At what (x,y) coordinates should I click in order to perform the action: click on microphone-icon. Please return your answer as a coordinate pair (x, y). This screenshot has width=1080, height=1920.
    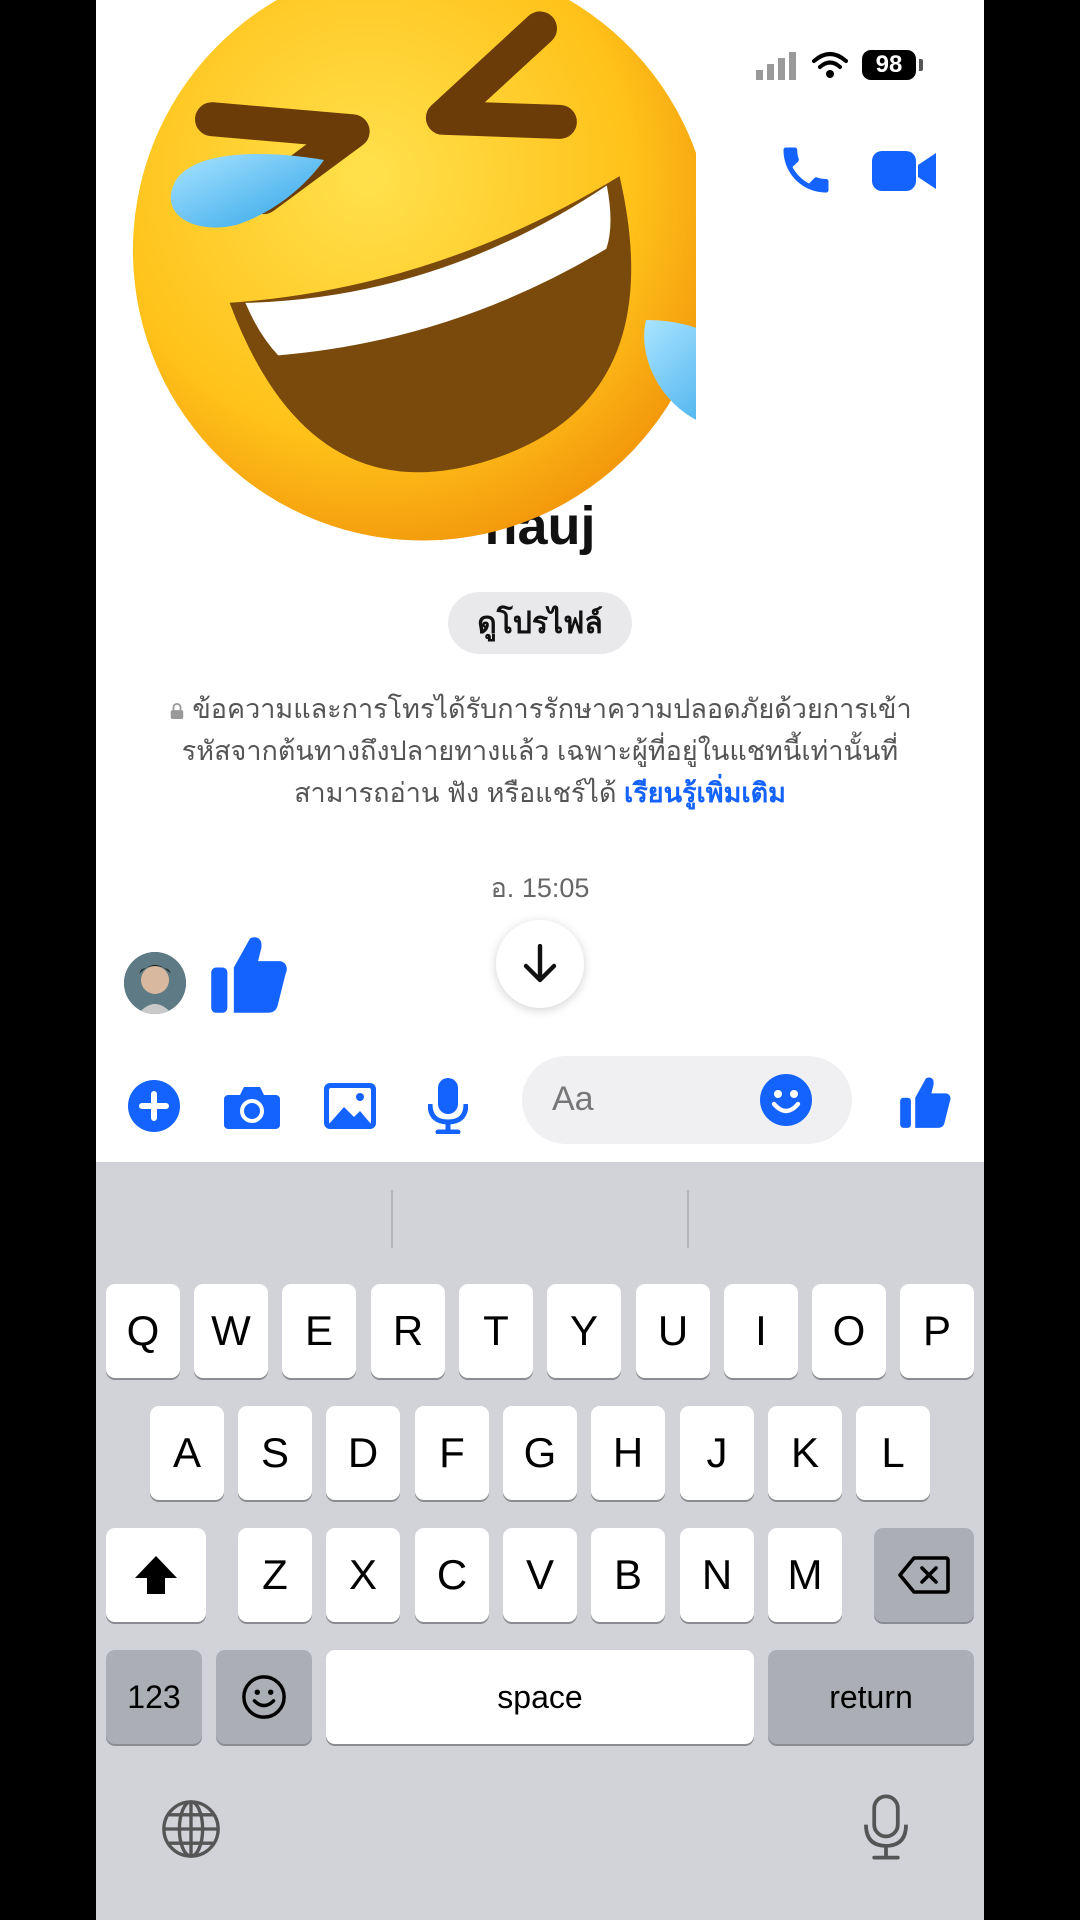
    Looking at the image, I should click on (448, 1106).